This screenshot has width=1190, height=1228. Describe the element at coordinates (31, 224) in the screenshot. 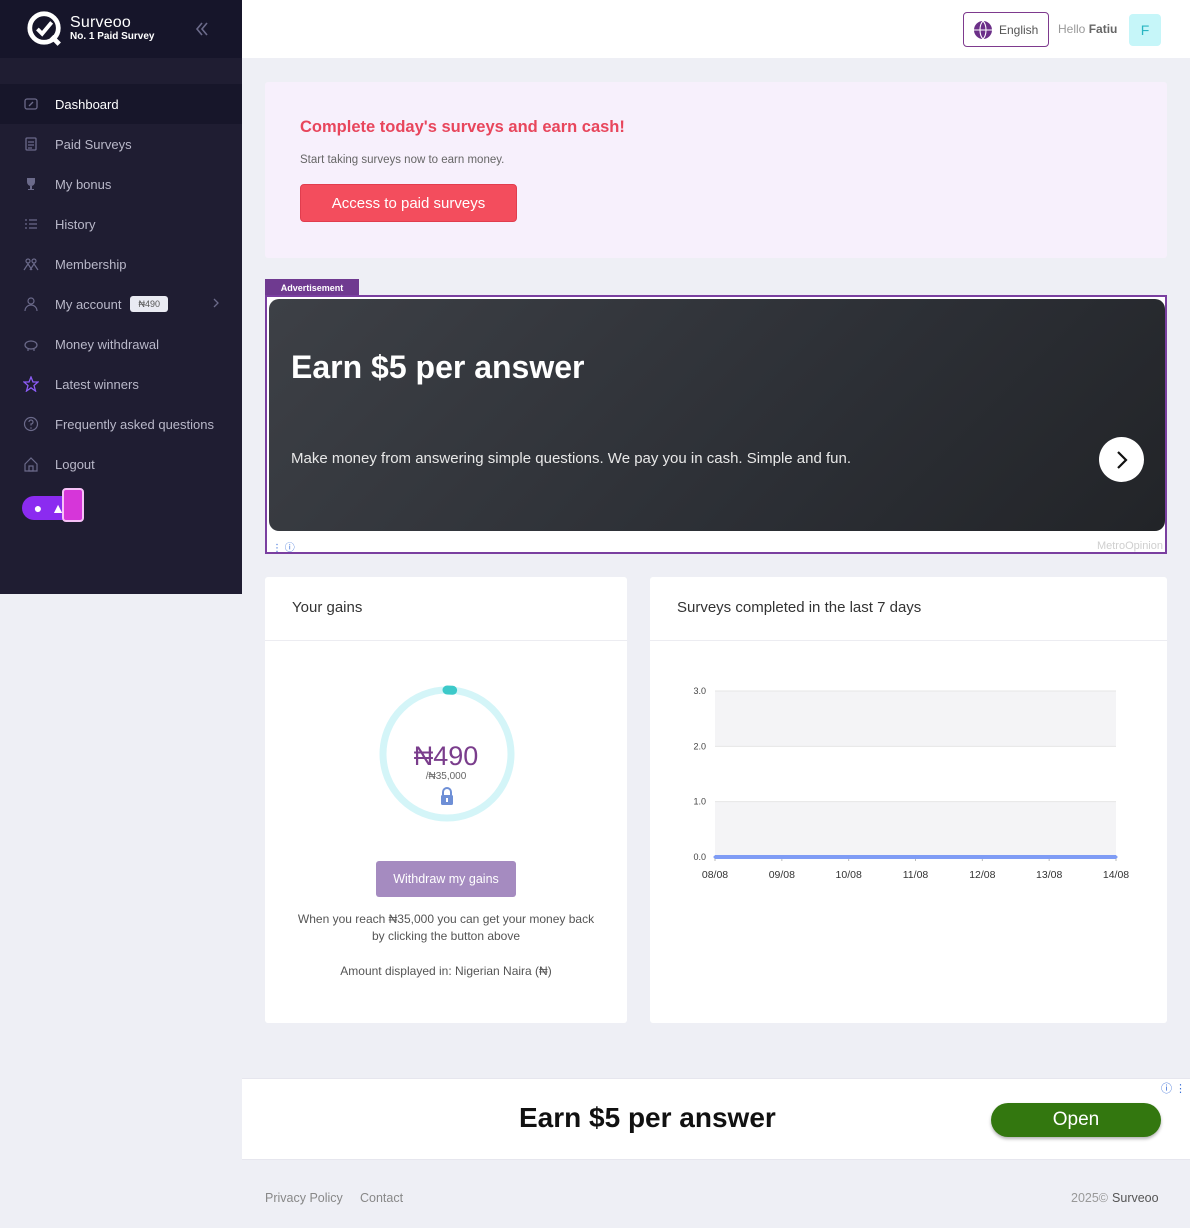

I see `list-icon` at that location.